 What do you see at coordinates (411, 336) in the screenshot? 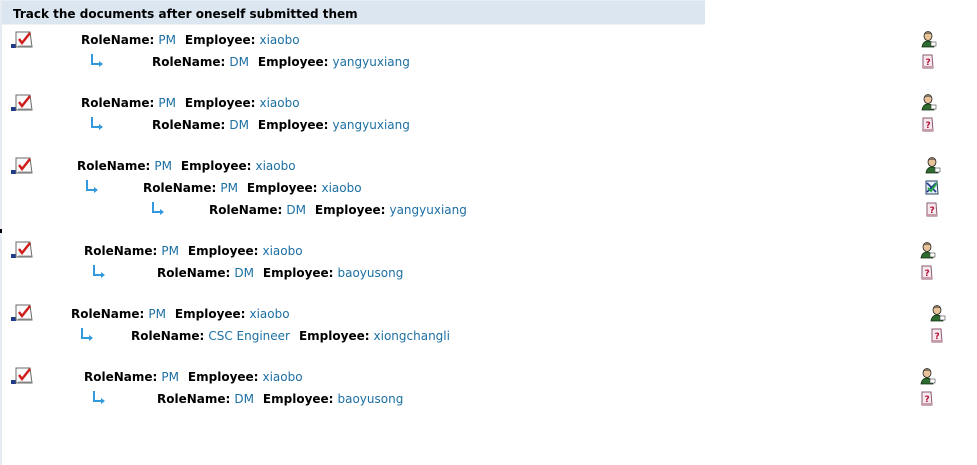
I see `employee-value: xiongchangli` at bounding box center [411, 336].